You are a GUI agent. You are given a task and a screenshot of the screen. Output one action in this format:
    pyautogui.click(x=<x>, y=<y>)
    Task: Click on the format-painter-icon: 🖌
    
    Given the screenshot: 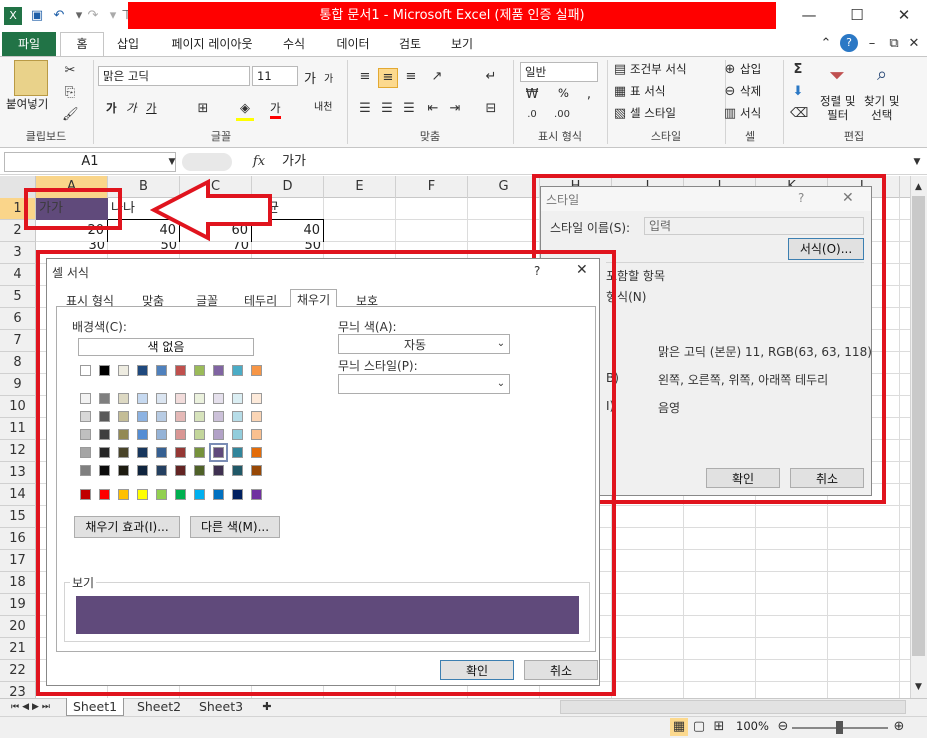 What is the action you would take?
    pyautogui.click(x=70, y=115)
    